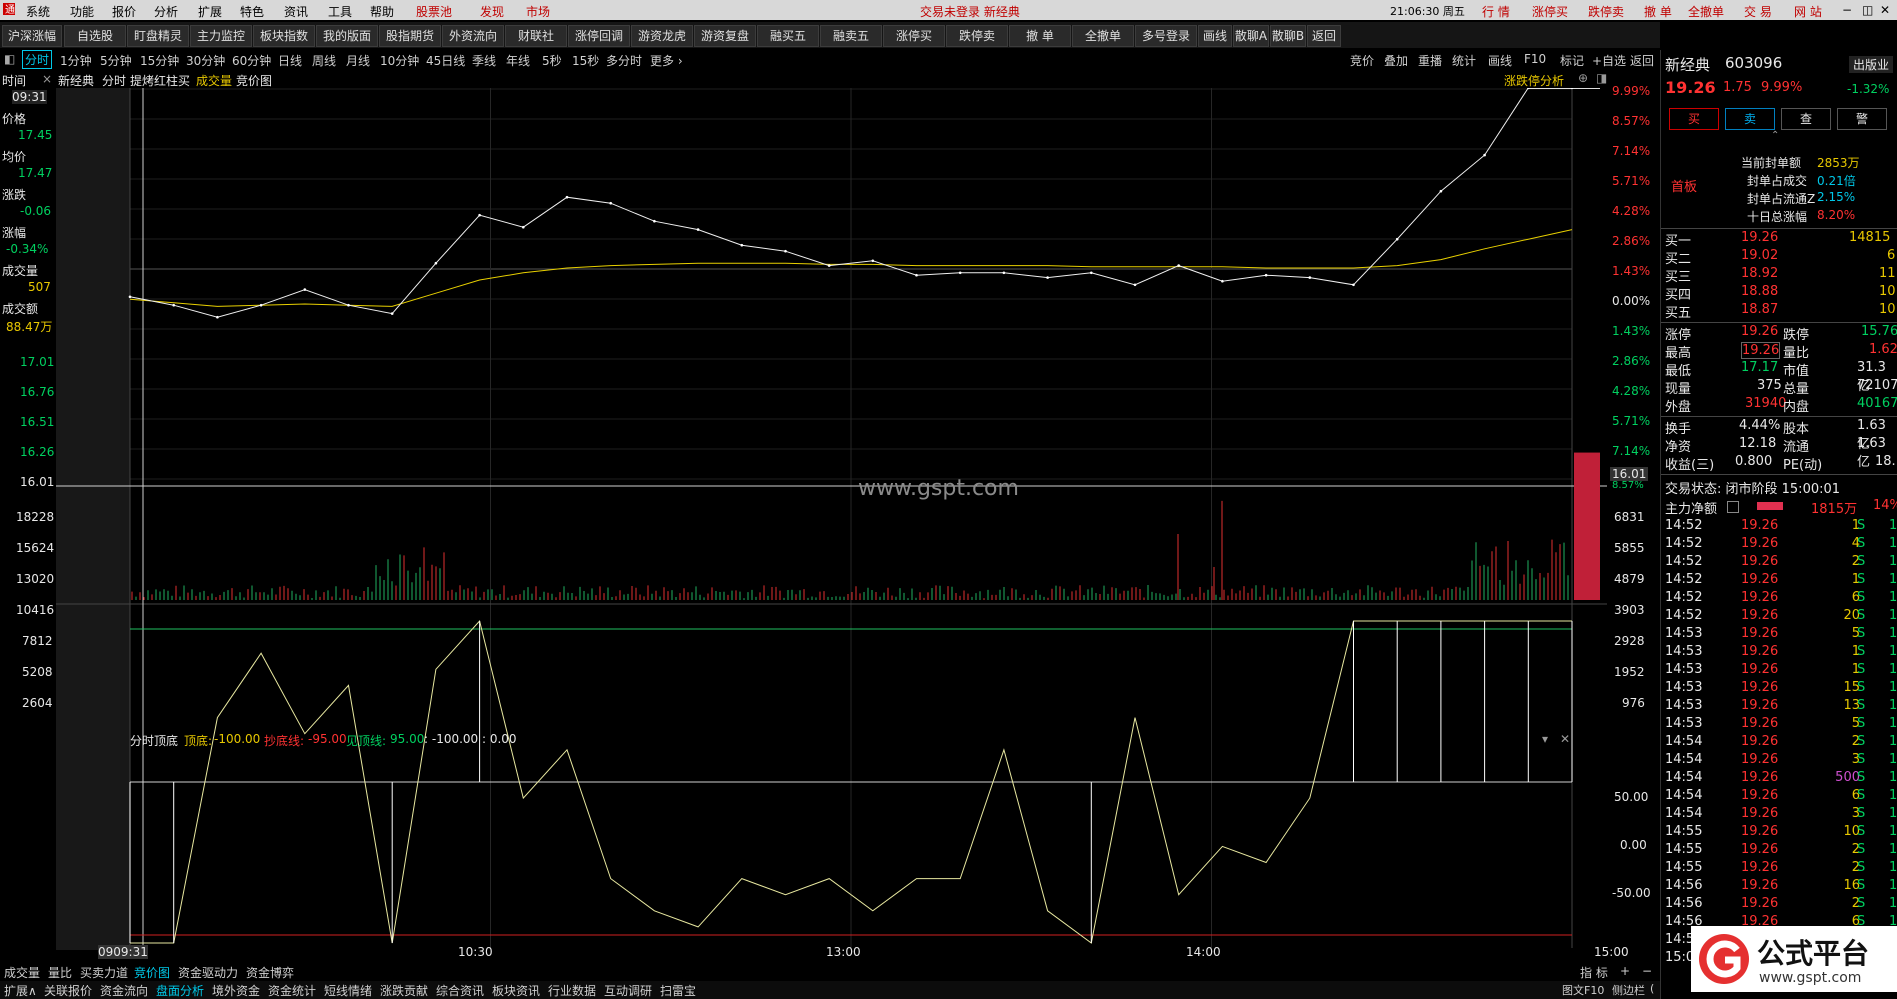  I want to click on chart-option: 重播, so click(1430, 60).